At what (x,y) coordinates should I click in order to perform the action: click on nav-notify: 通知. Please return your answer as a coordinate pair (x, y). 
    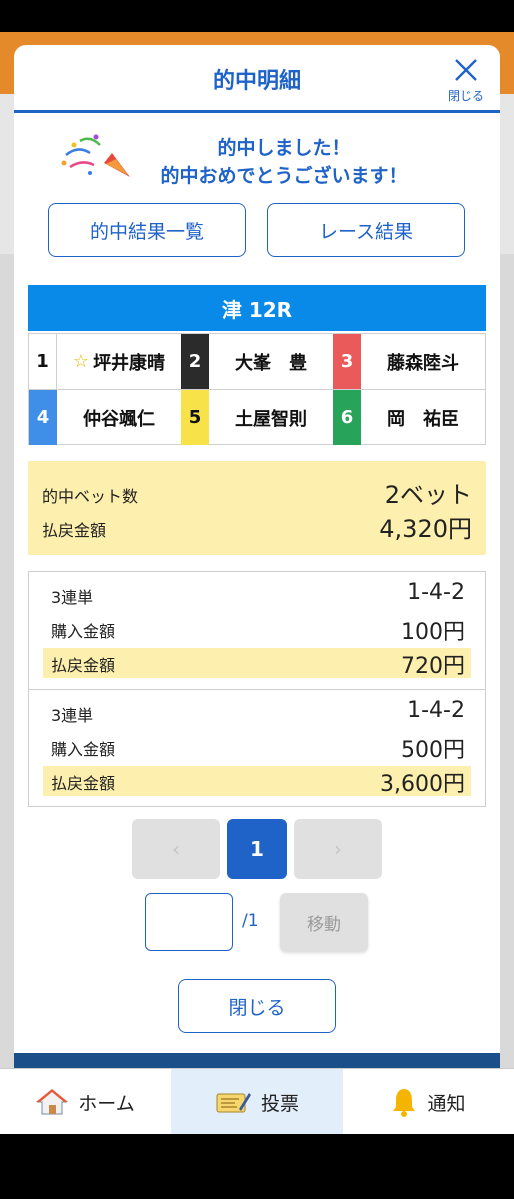
    Looking at the image, I should click on (428, 1102).